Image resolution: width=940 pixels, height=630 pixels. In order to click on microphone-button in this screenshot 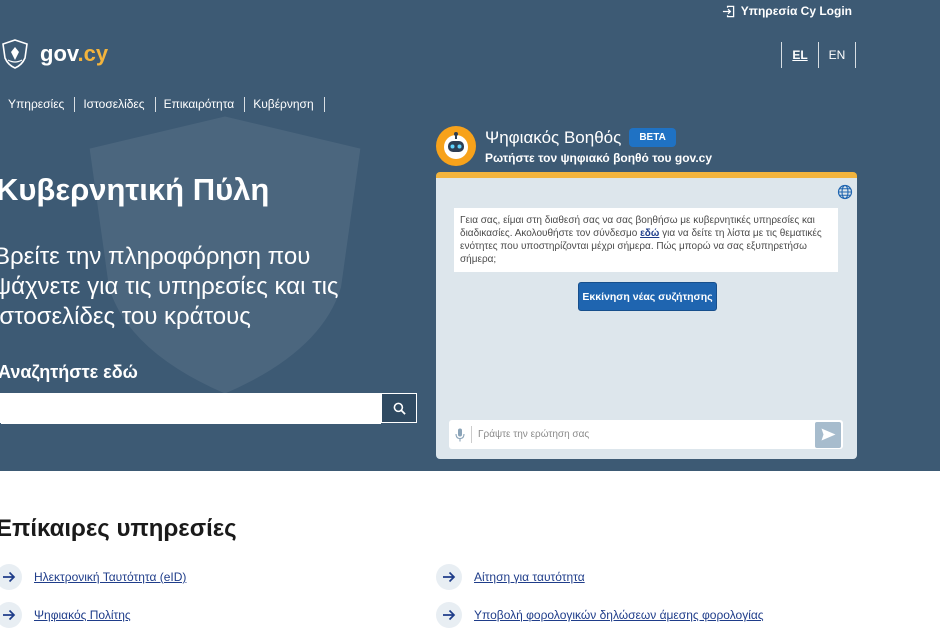, I will do `click(460, 435)`.